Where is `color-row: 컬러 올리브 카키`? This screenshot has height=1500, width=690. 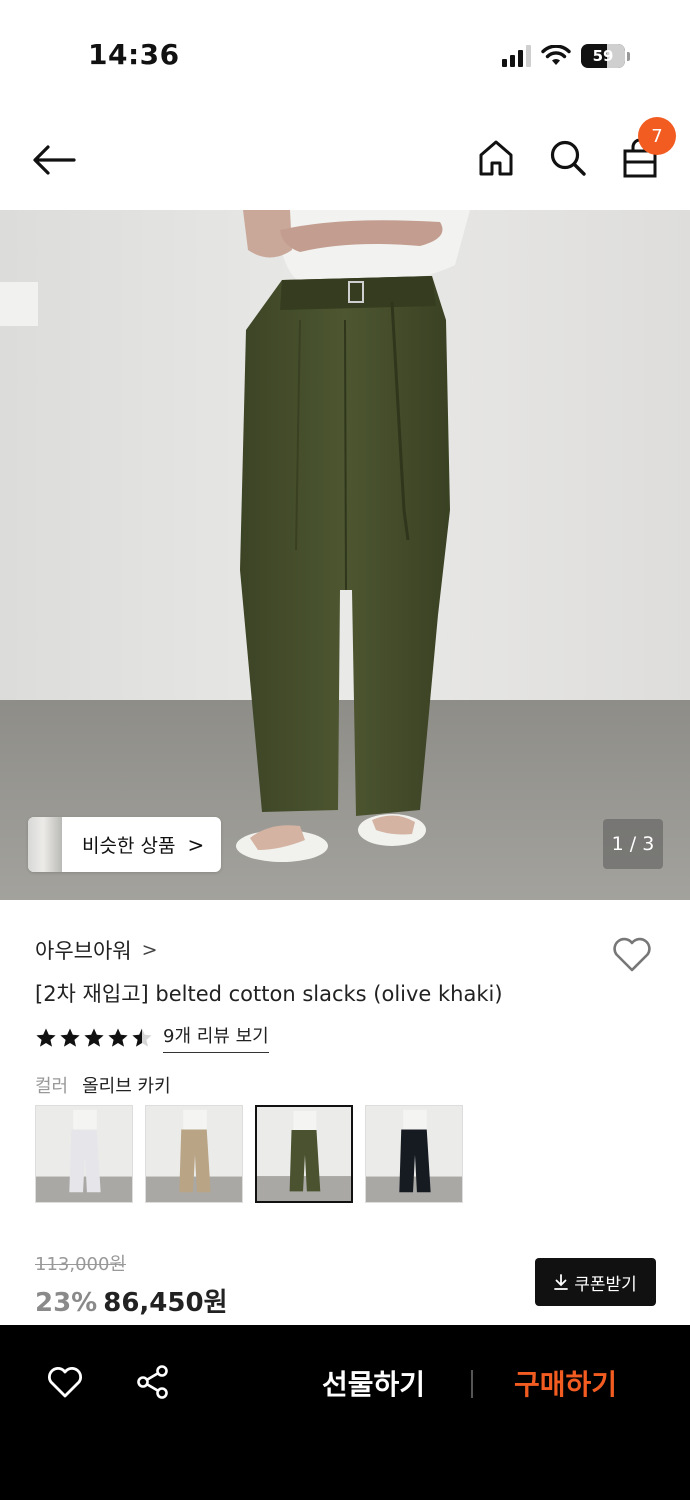
color-row: 컬러 올리브 카키 is located at coordinates (103, 1085).